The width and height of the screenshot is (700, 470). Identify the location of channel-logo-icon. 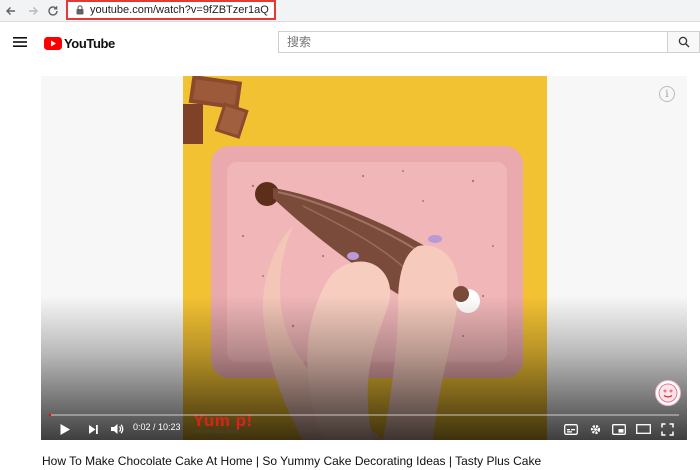
(668, 393).